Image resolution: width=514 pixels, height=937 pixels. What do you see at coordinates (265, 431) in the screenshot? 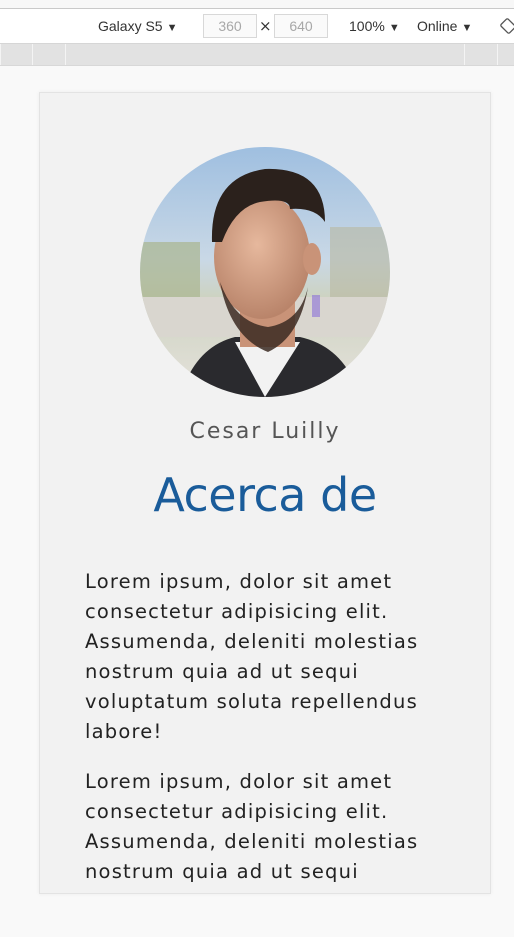
I see `profile-name: Cesar Luilly` at bounding box center [265, 431].